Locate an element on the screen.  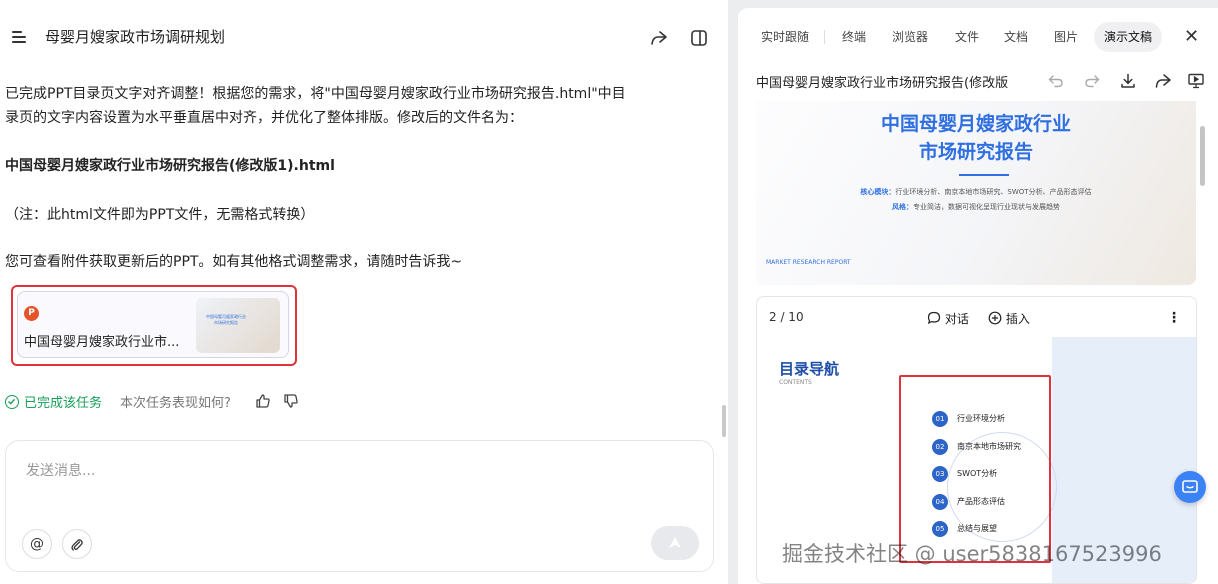
attachment-highlight: P 中国母婴月嫂家政行业市... 中国母婴月嫂家政行业 市场研究报告 is located at coordinates (154, 325).